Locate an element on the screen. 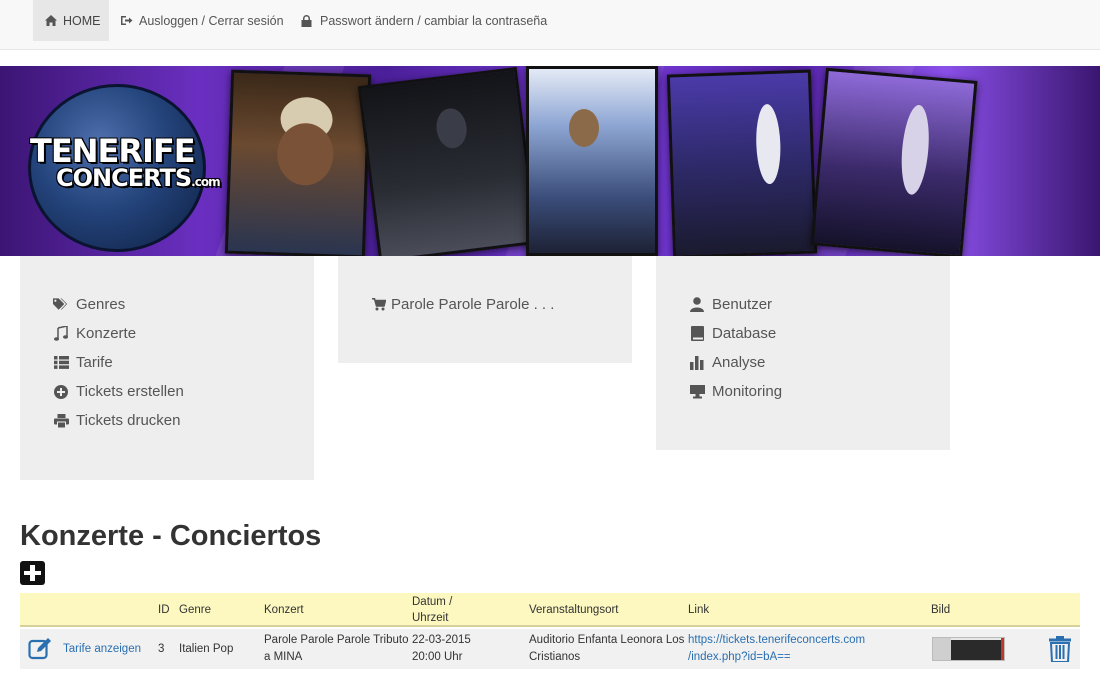 This screenshot has height=683, width=1100. column-header-id: ID is located at coordinates (164, 610).